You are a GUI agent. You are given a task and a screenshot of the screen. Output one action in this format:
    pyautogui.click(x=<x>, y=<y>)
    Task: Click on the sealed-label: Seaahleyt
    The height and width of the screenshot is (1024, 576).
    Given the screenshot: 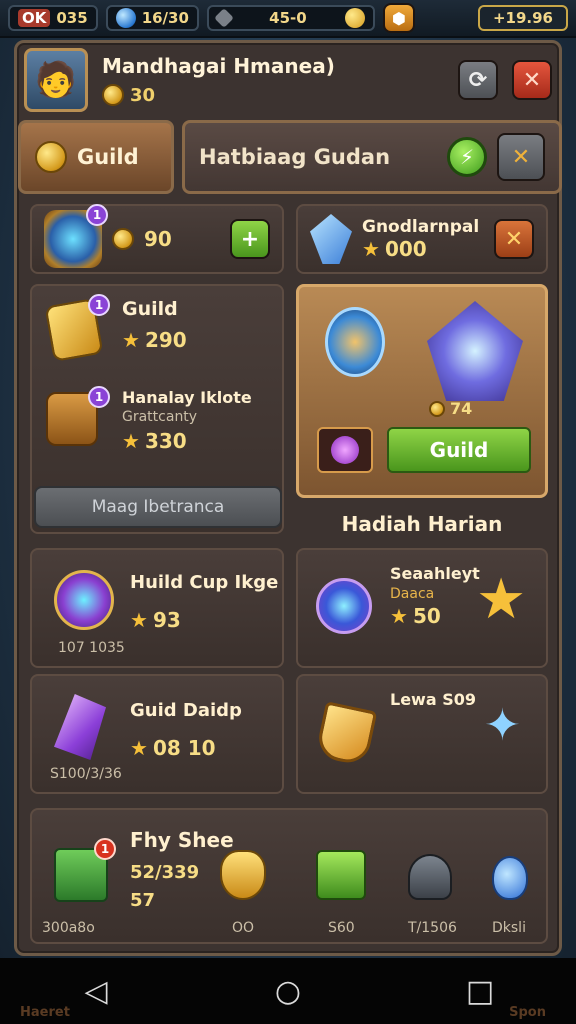 What is the action you would take?
    pyautogui.click(x=435, y=573)
    